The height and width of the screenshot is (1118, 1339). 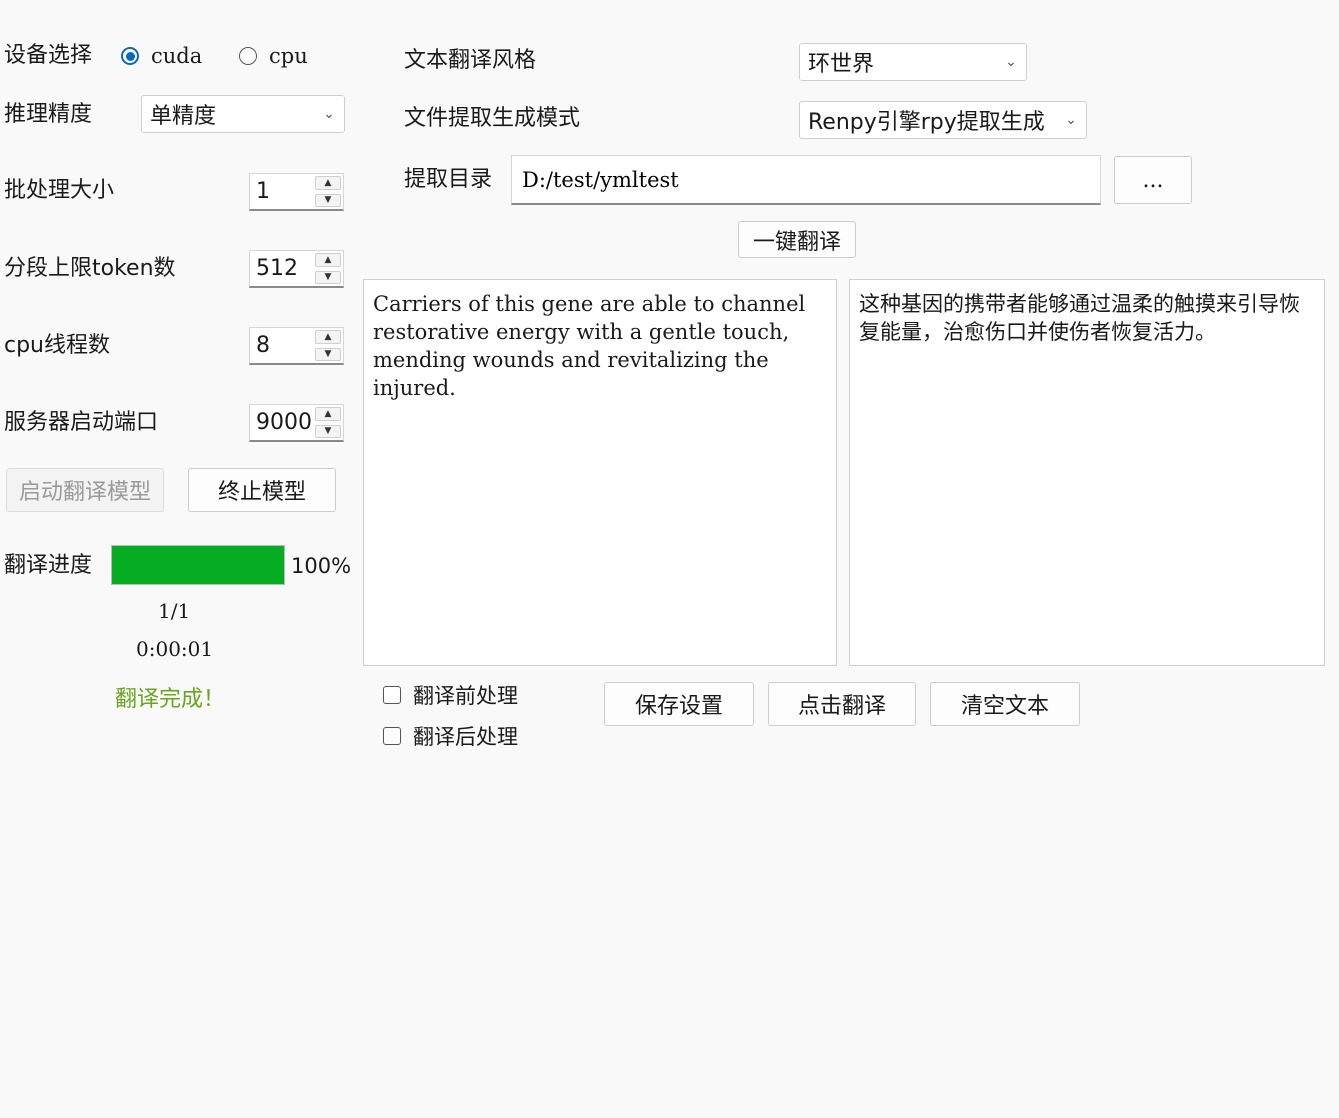 What do you see at coordinates (321, 566) in the screenshot?
I see `progress-percent: 100%` at bounding box center [321, 566].